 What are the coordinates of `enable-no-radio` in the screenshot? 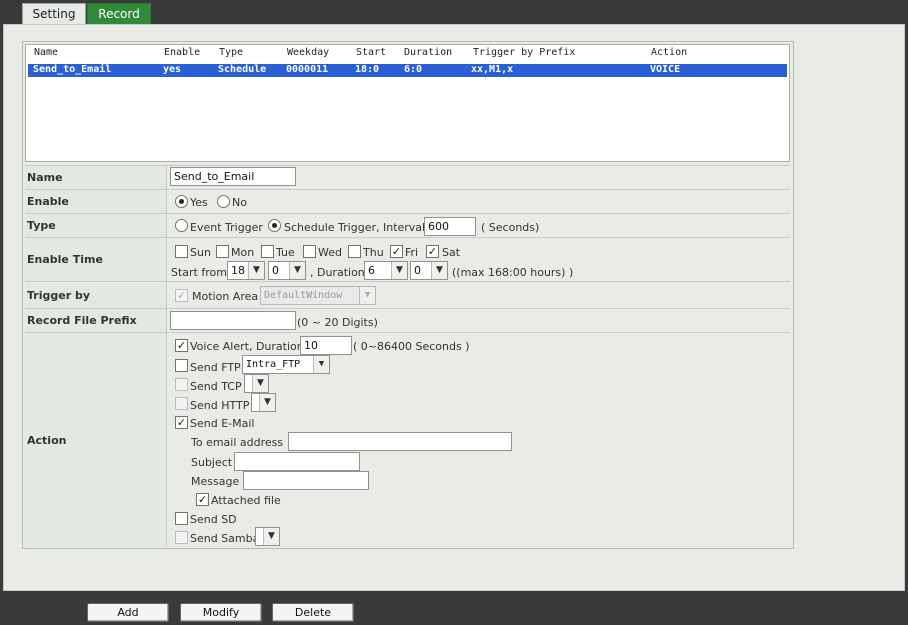 It's located at (223, 201).